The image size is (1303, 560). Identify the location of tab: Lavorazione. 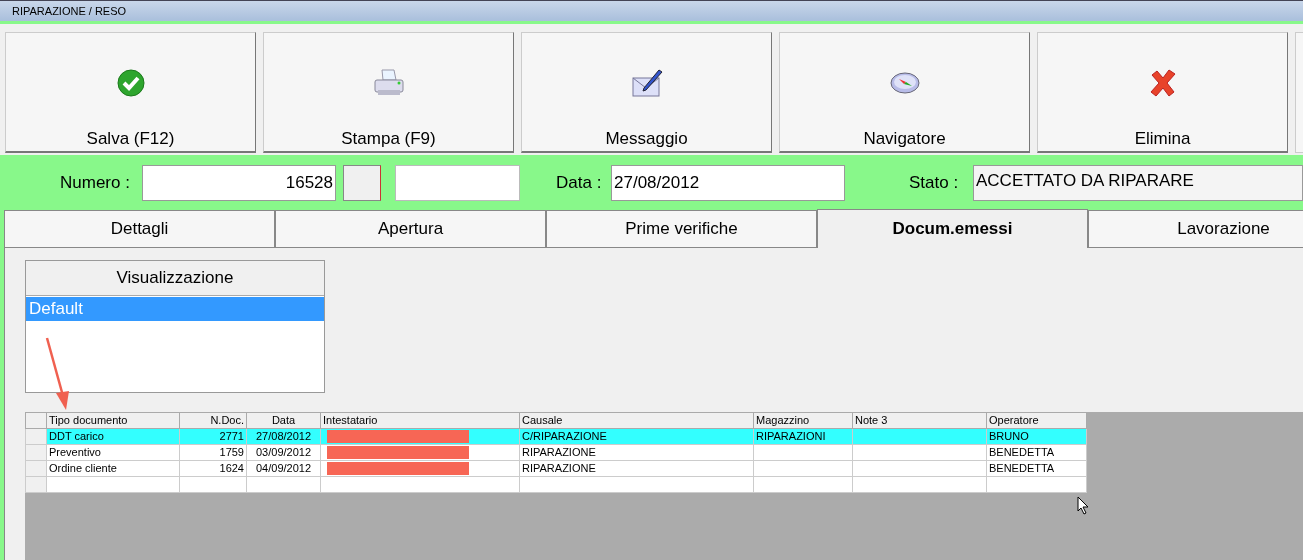
(1195, 229).